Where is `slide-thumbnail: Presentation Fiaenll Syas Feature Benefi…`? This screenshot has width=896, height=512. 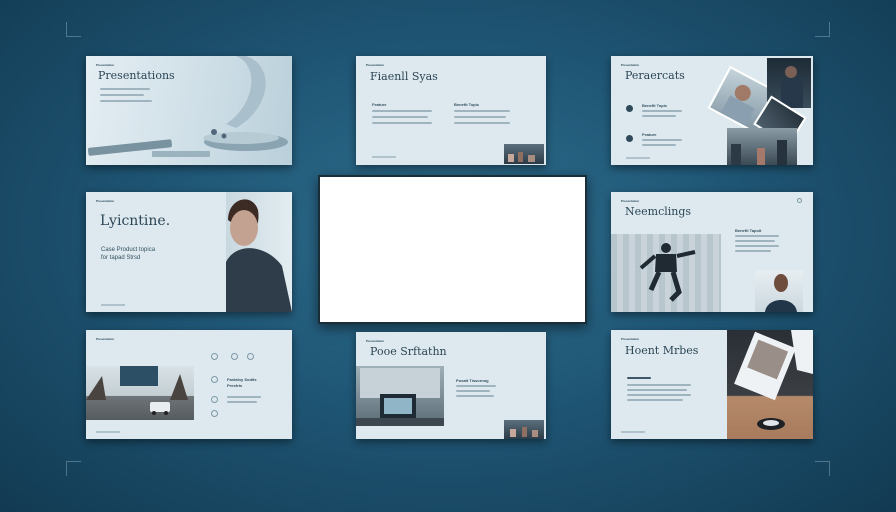 slide-thumbnail: Presentation Fiaenll Syas Feature Benefi… is located at coordinates (451, 110).